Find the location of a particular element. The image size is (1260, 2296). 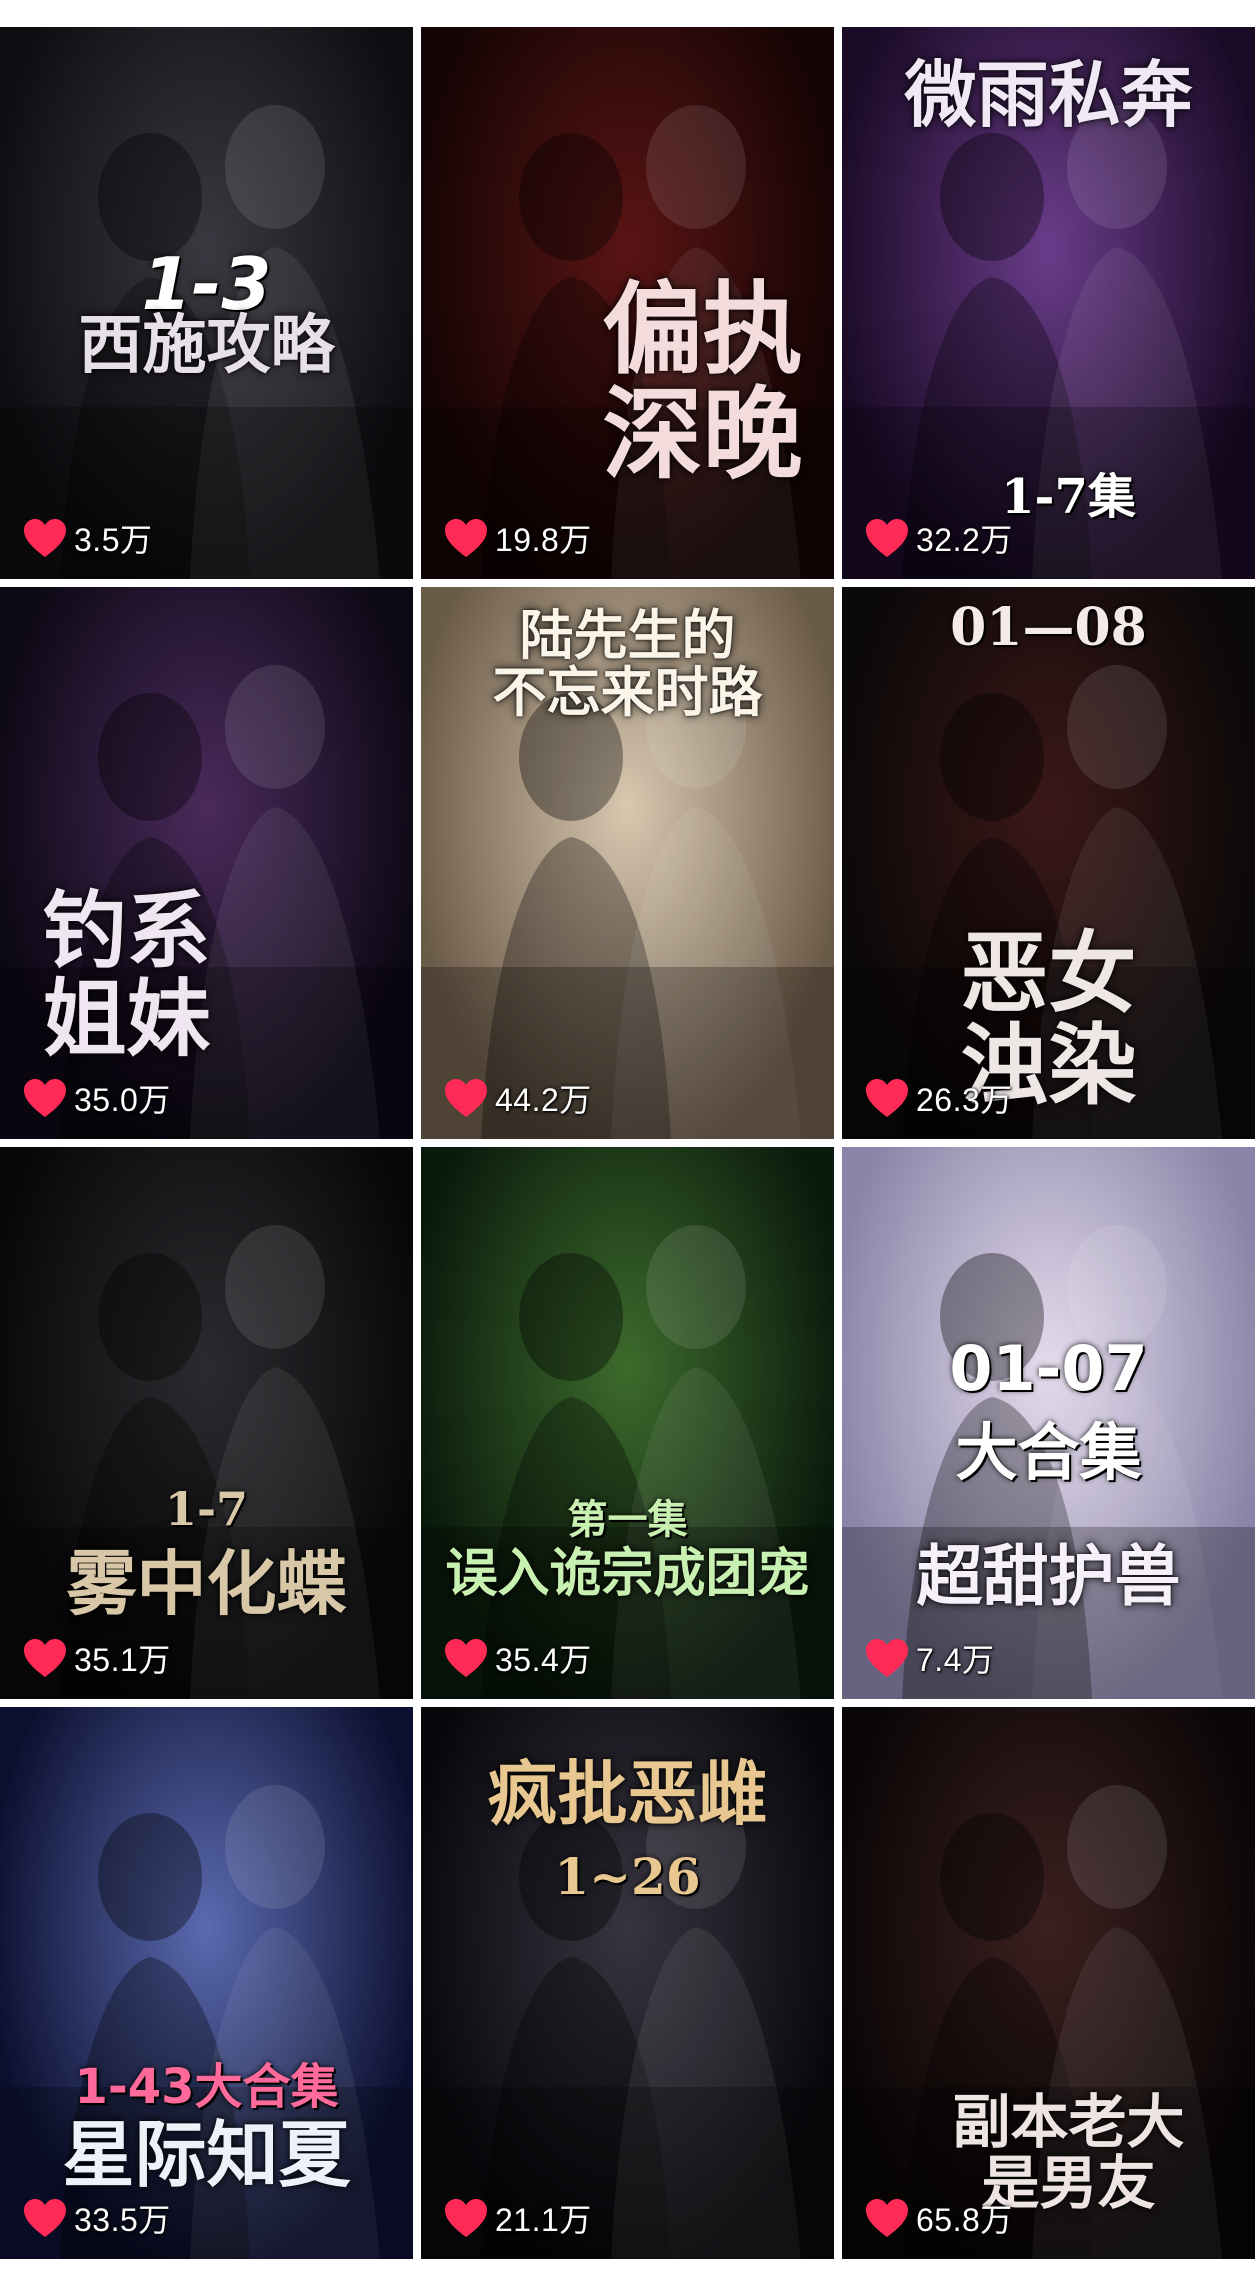

video-card: 疯批恶雌 1~26 21.1万 is located at coordinates (627, 1983).